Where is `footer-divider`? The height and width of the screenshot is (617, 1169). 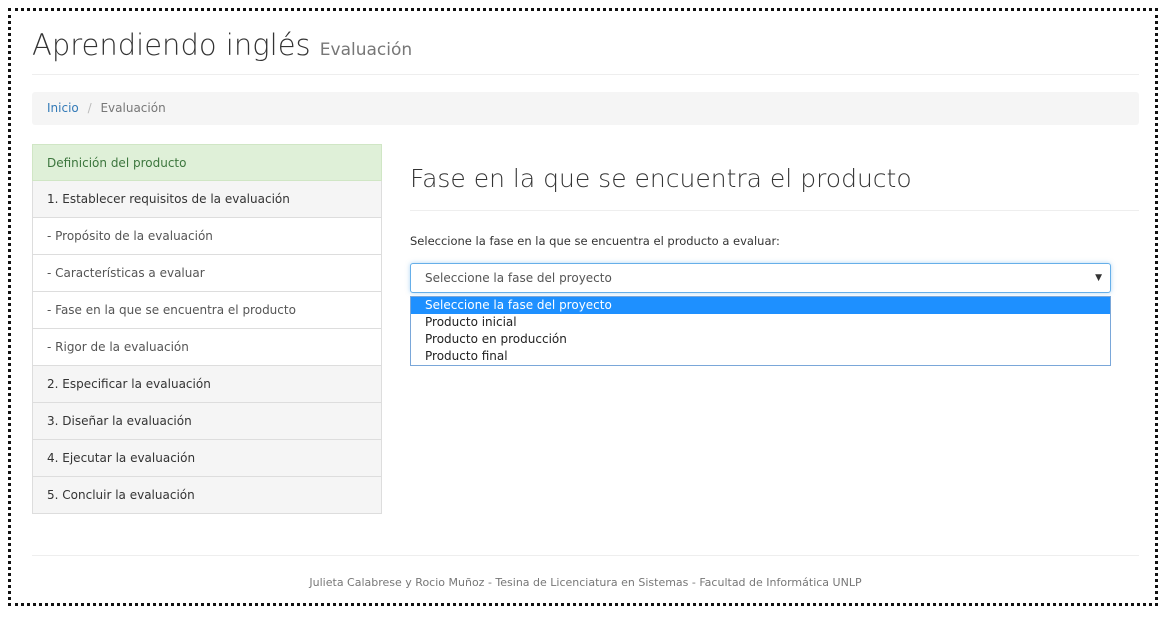 footer-divider is located at coordinates (585, 555).